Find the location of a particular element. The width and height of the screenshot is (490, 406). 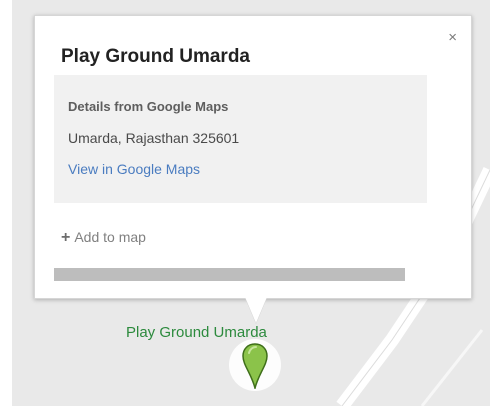

popup-pointer is located at coordinates (256, 310).